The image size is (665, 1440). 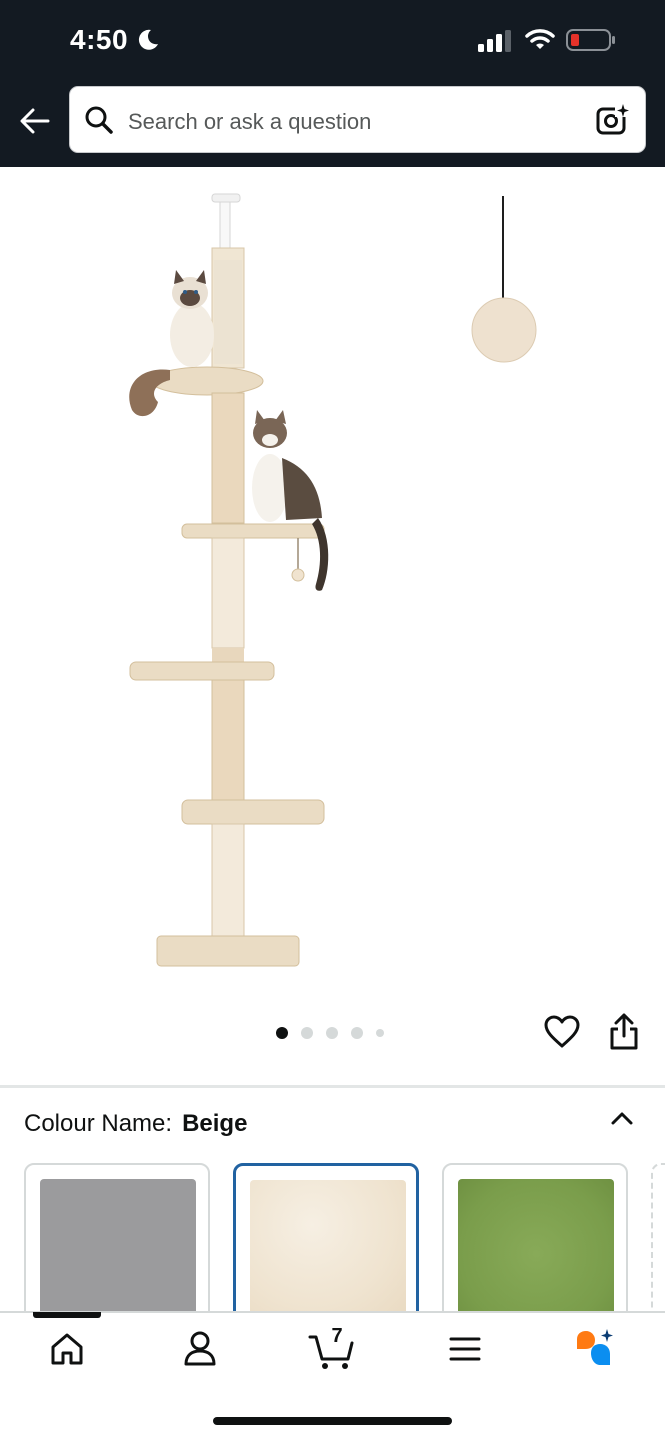 I want to click on status-time: 4:50, so click(x=99, y=39).